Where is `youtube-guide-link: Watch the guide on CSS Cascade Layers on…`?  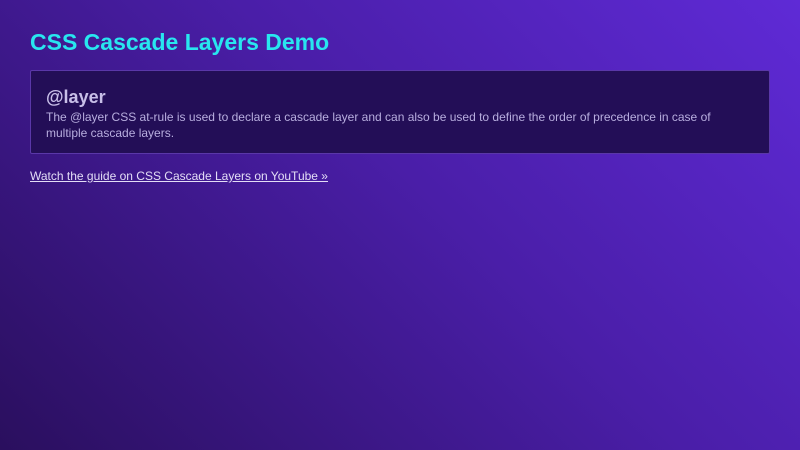 youtube-guide-link: Watch the guide on CSS Cascade Layers on… is located at coordinates (179, 176).